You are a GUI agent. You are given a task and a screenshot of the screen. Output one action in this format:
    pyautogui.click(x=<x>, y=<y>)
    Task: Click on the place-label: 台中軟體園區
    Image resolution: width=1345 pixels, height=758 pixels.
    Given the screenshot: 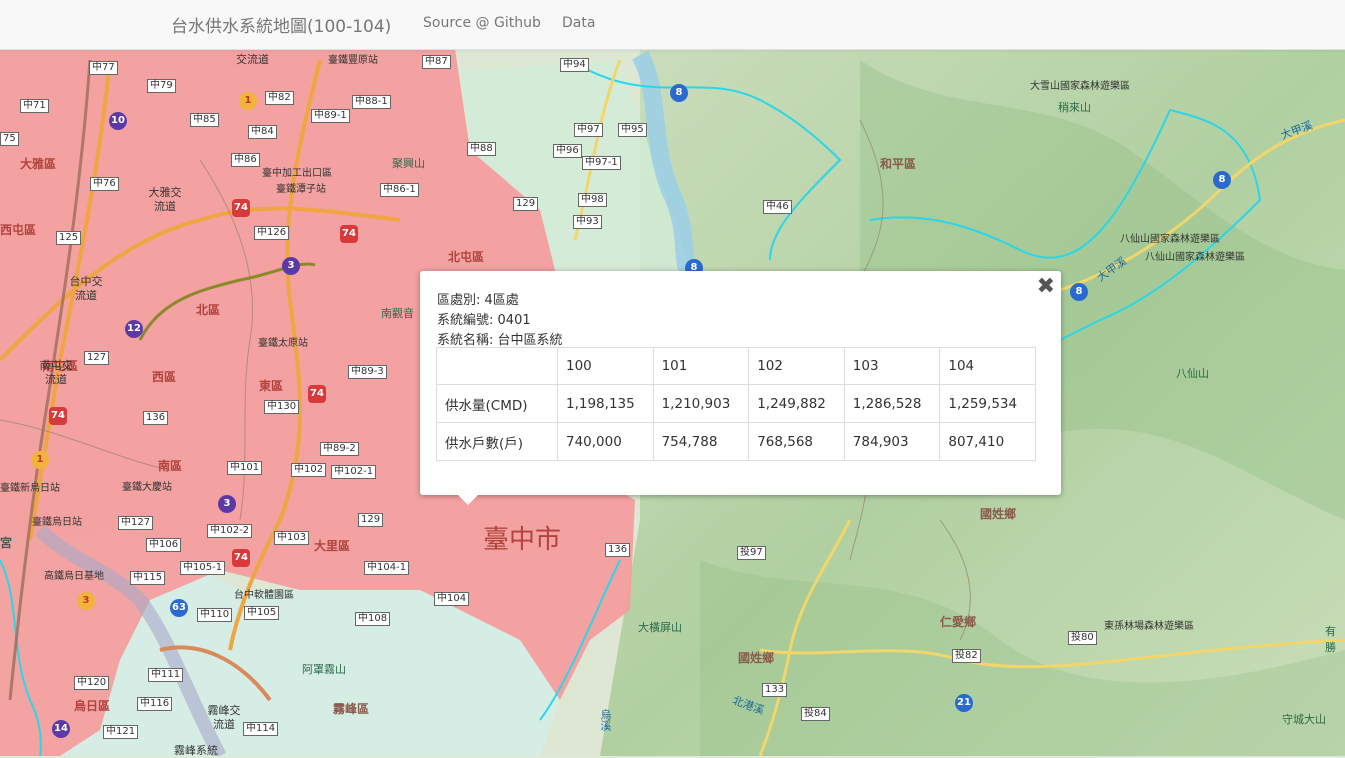 What is the action you would take?
    pyautogui.click(x=264, y=595)
    